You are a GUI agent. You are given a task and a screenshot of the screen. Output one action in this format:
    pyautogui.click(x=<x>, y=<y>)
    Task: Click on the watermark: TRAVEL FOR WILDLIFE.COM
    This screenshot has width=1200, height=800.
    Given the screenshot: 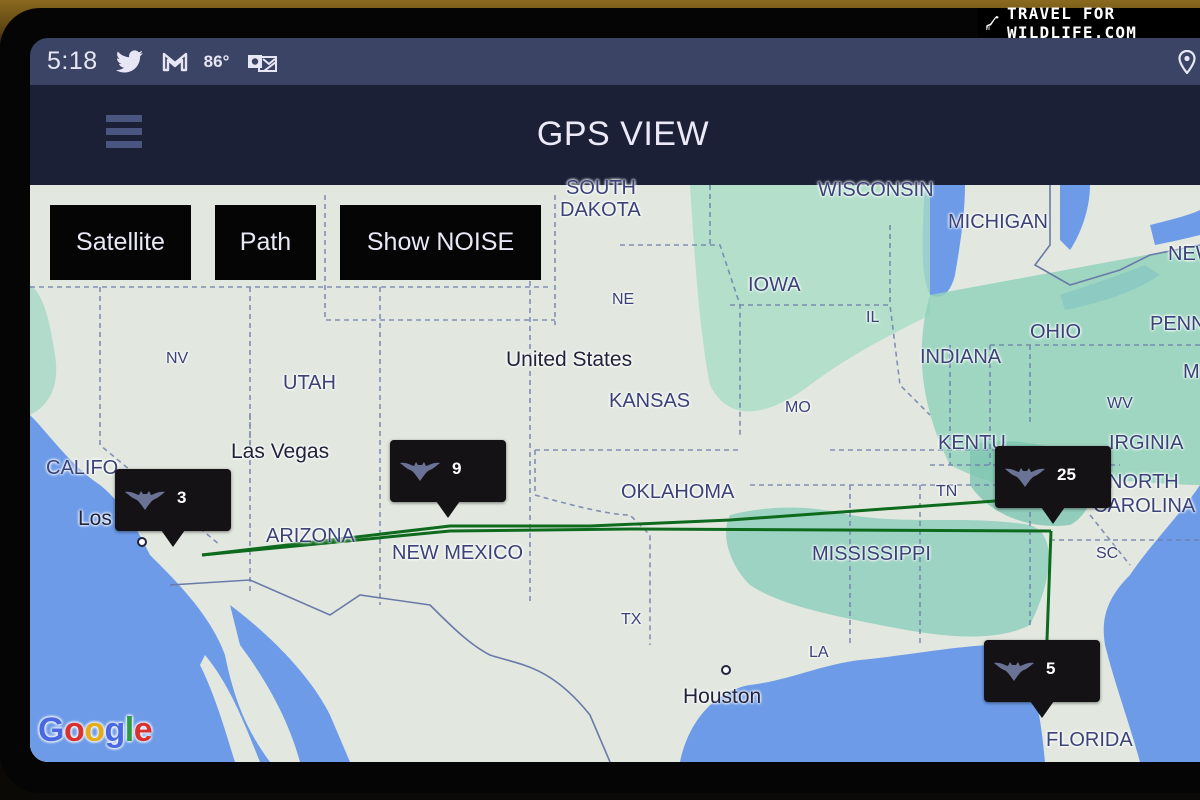 What is the action you would take?
    pyautogui.click(x=1089, y=23)
    